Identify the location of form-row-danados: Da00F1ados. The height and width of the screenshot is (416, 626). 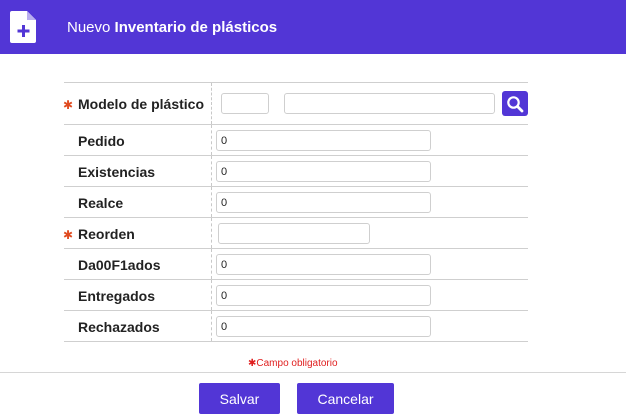
(296, 264).